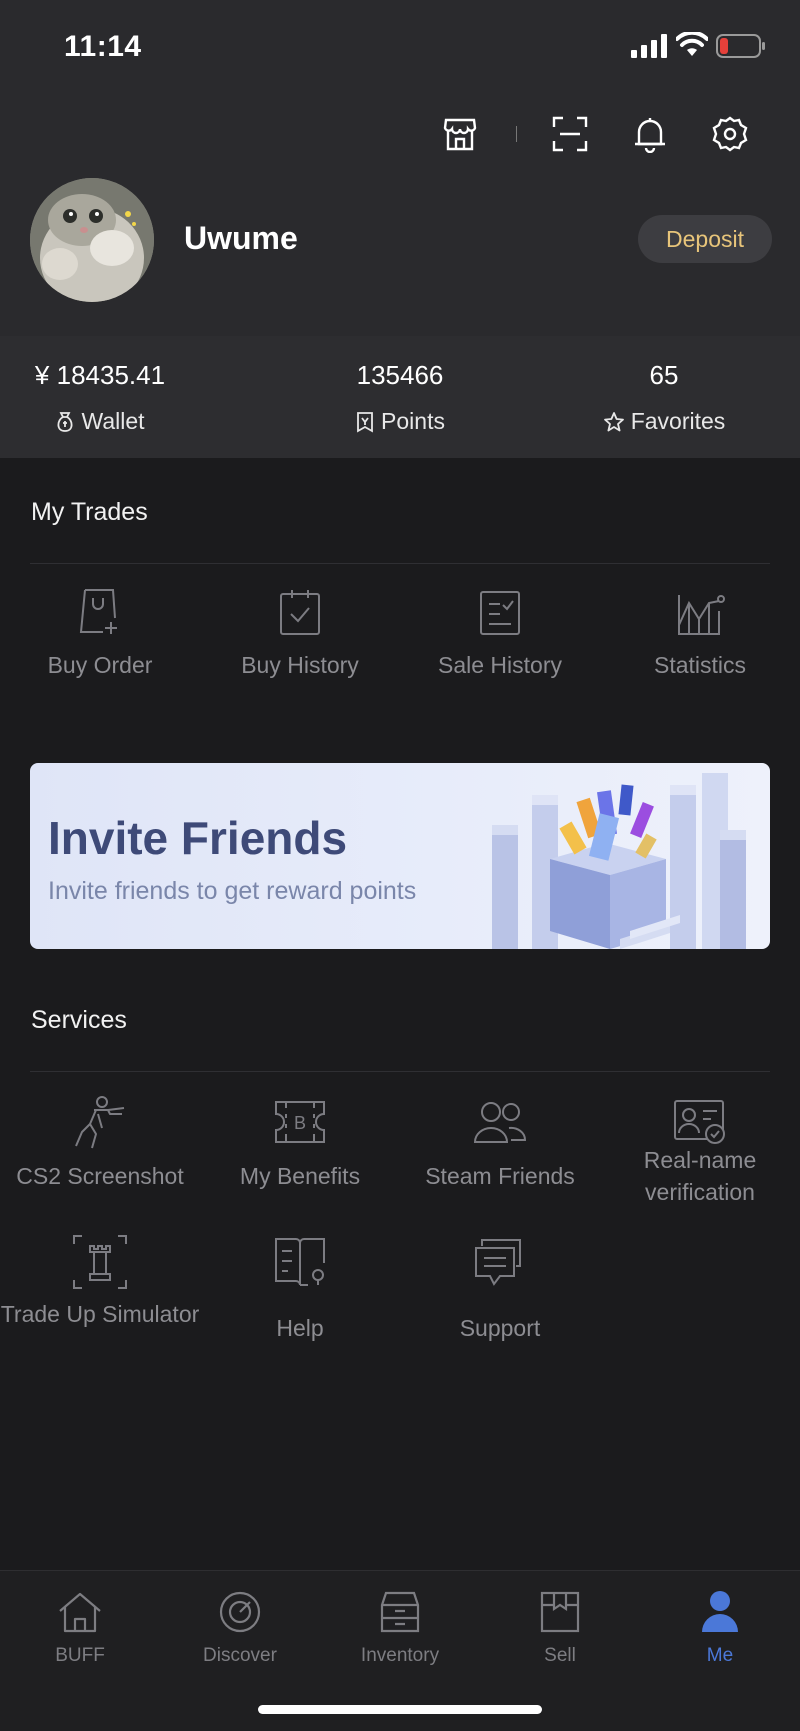 Image resolution: width=800 pixels, height=1731 pixels. What do you see at coordinates (100, 665) in the screenshot?
I see `buy-order-label: Buy Order` at bounding box center [100, 665].